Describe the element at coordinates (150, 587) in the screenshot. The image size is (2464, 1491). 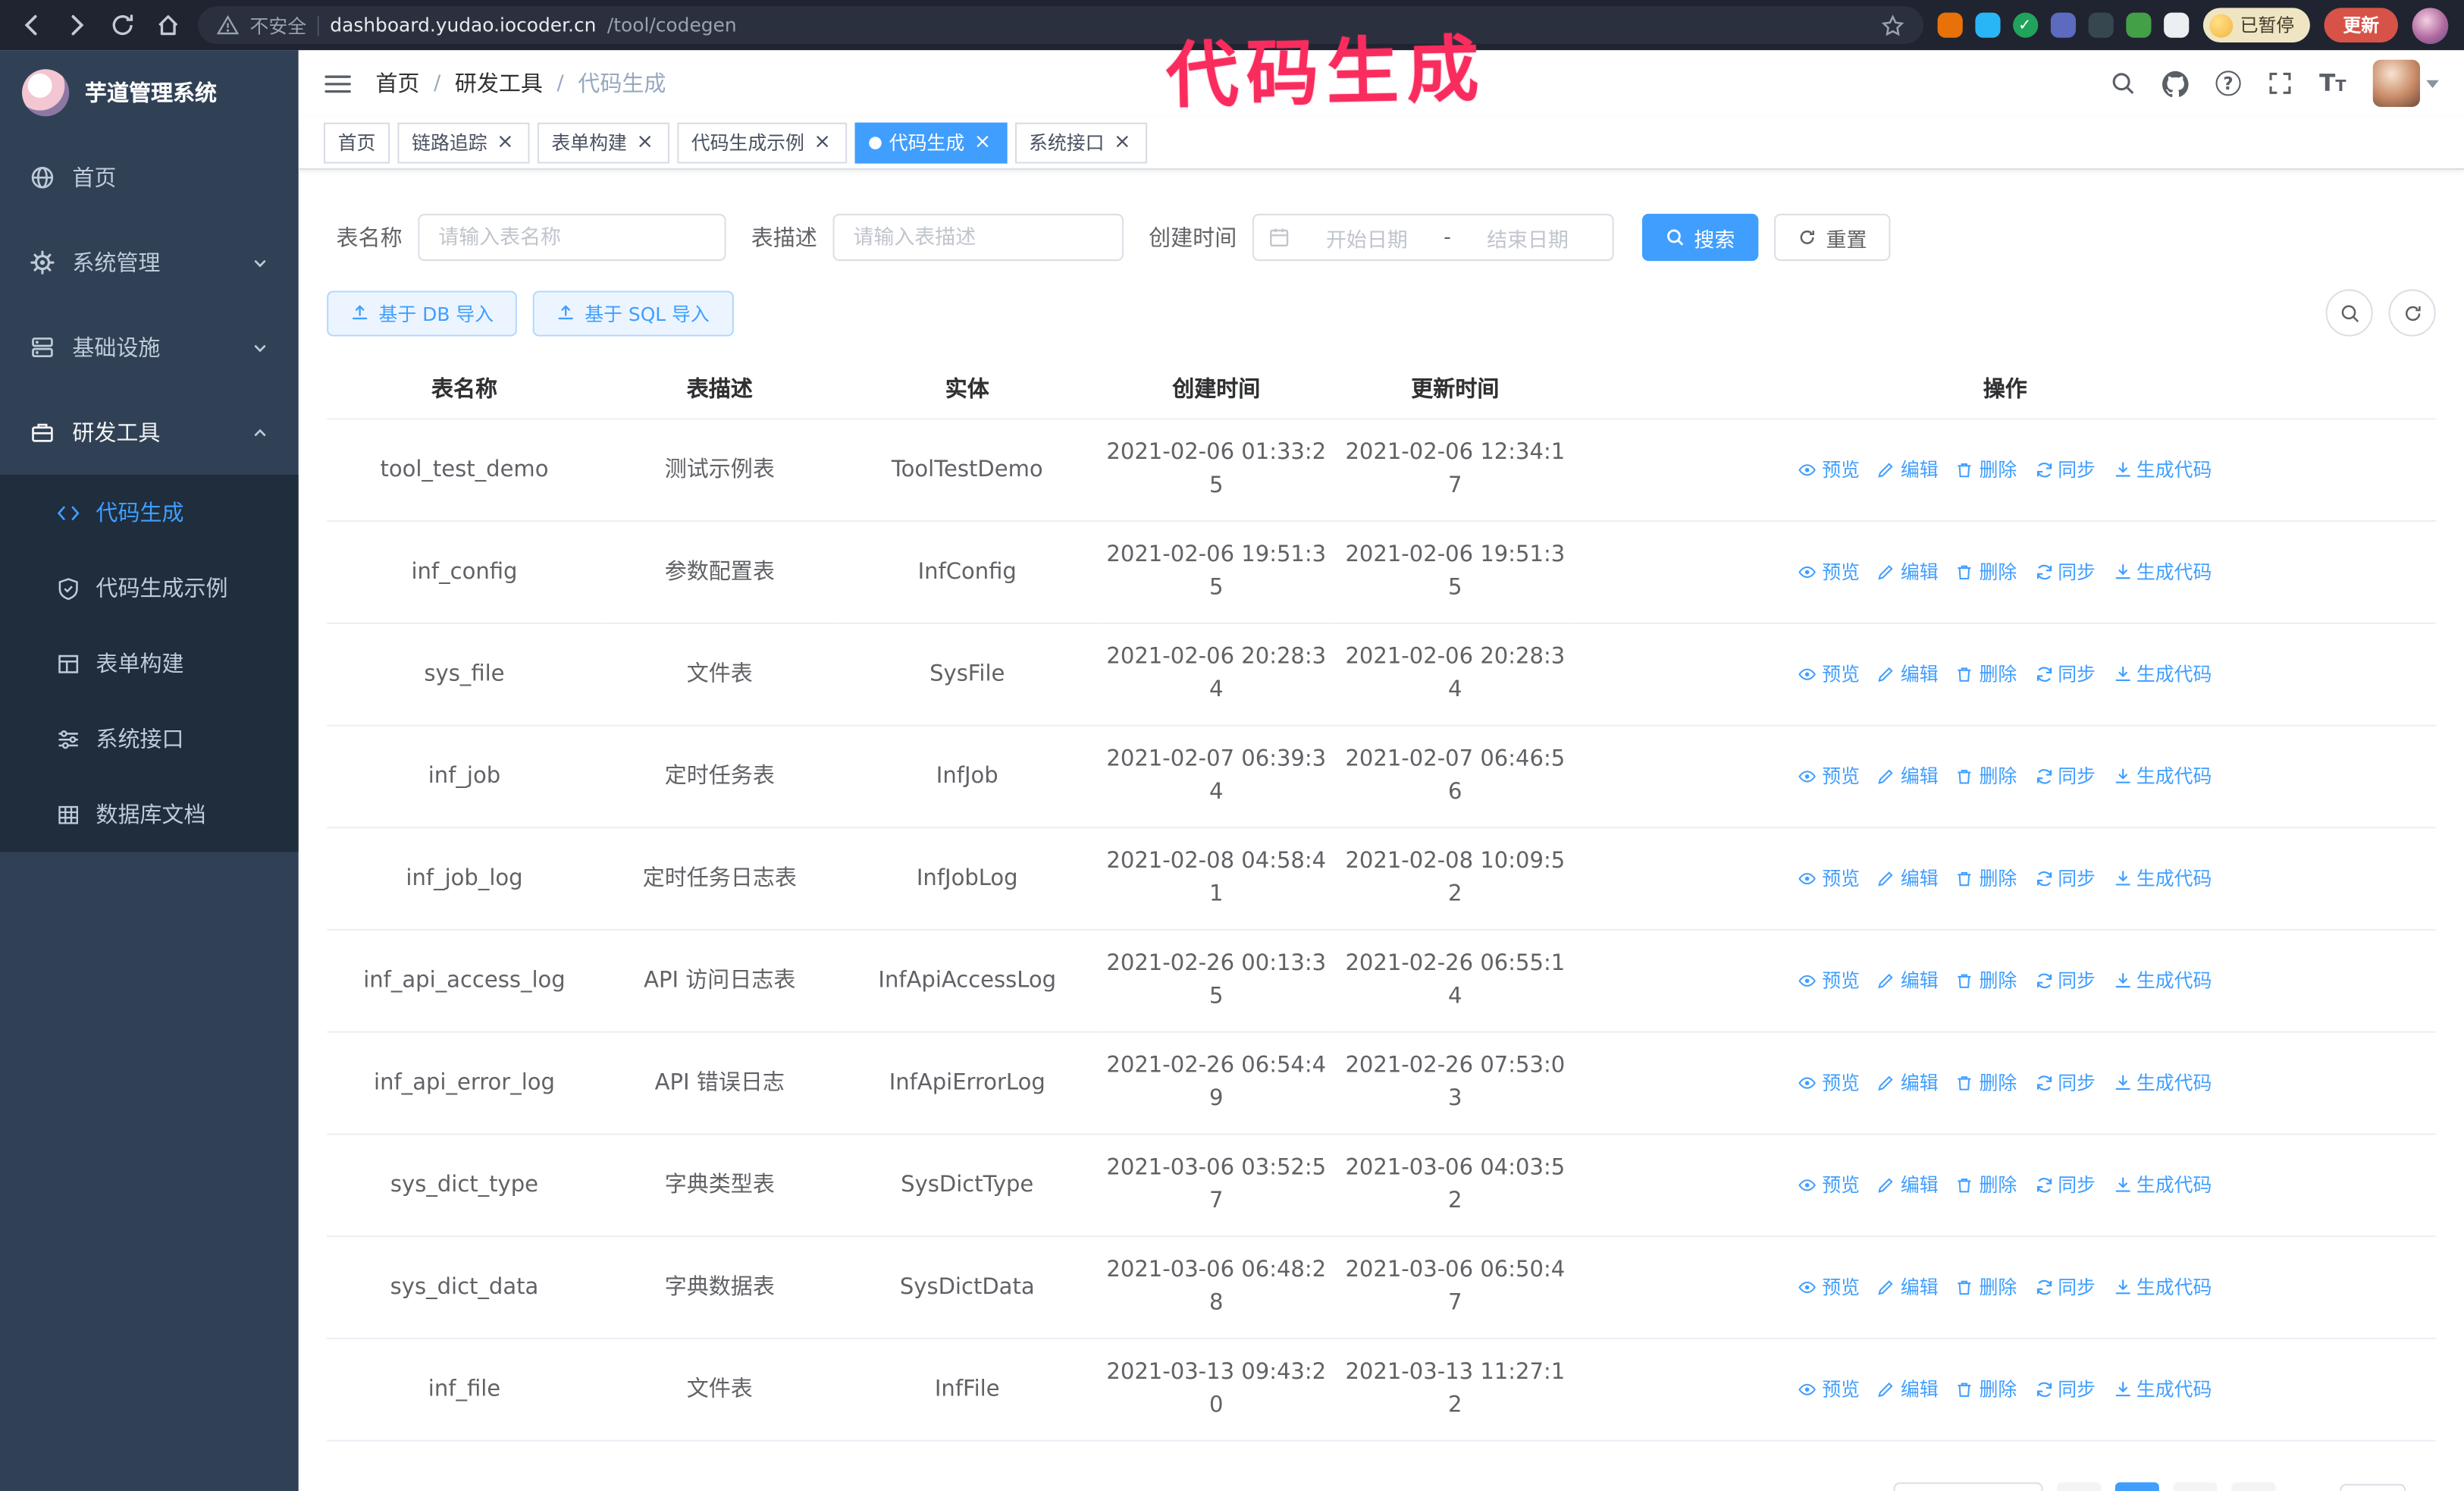
I see `sidebar-subitem-codegen-demo: 代码生成示例` at that location.